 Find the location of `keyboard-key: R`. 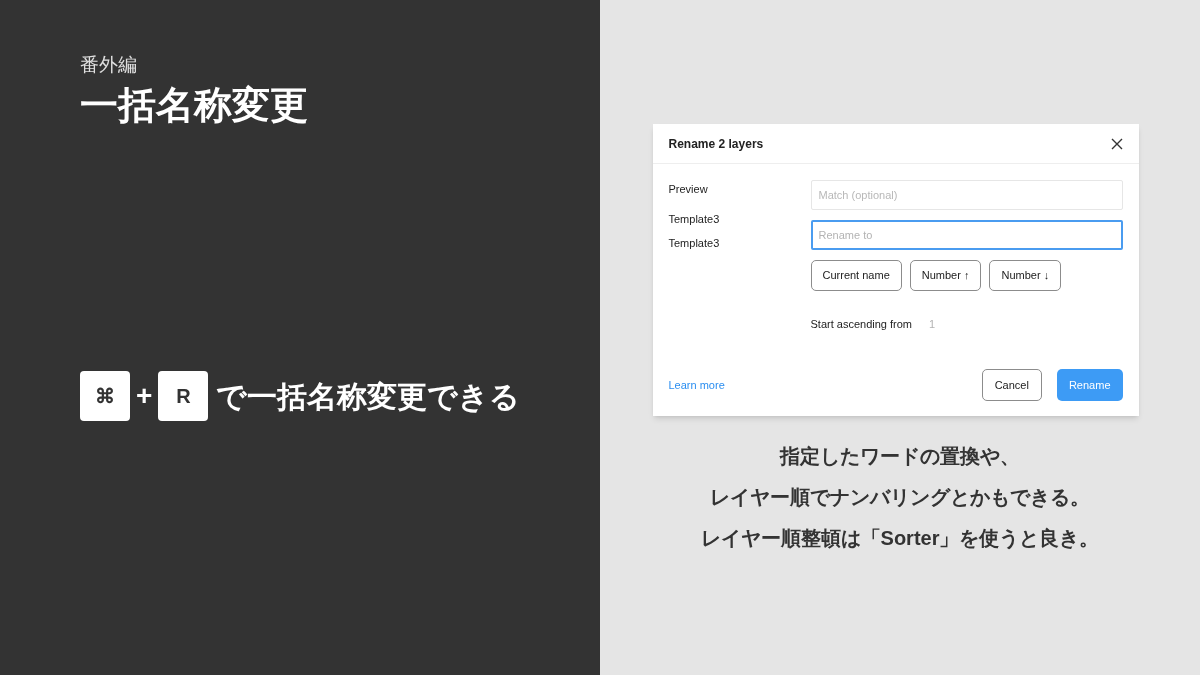

keyboard-key: R is located at coordinates (183, 396).